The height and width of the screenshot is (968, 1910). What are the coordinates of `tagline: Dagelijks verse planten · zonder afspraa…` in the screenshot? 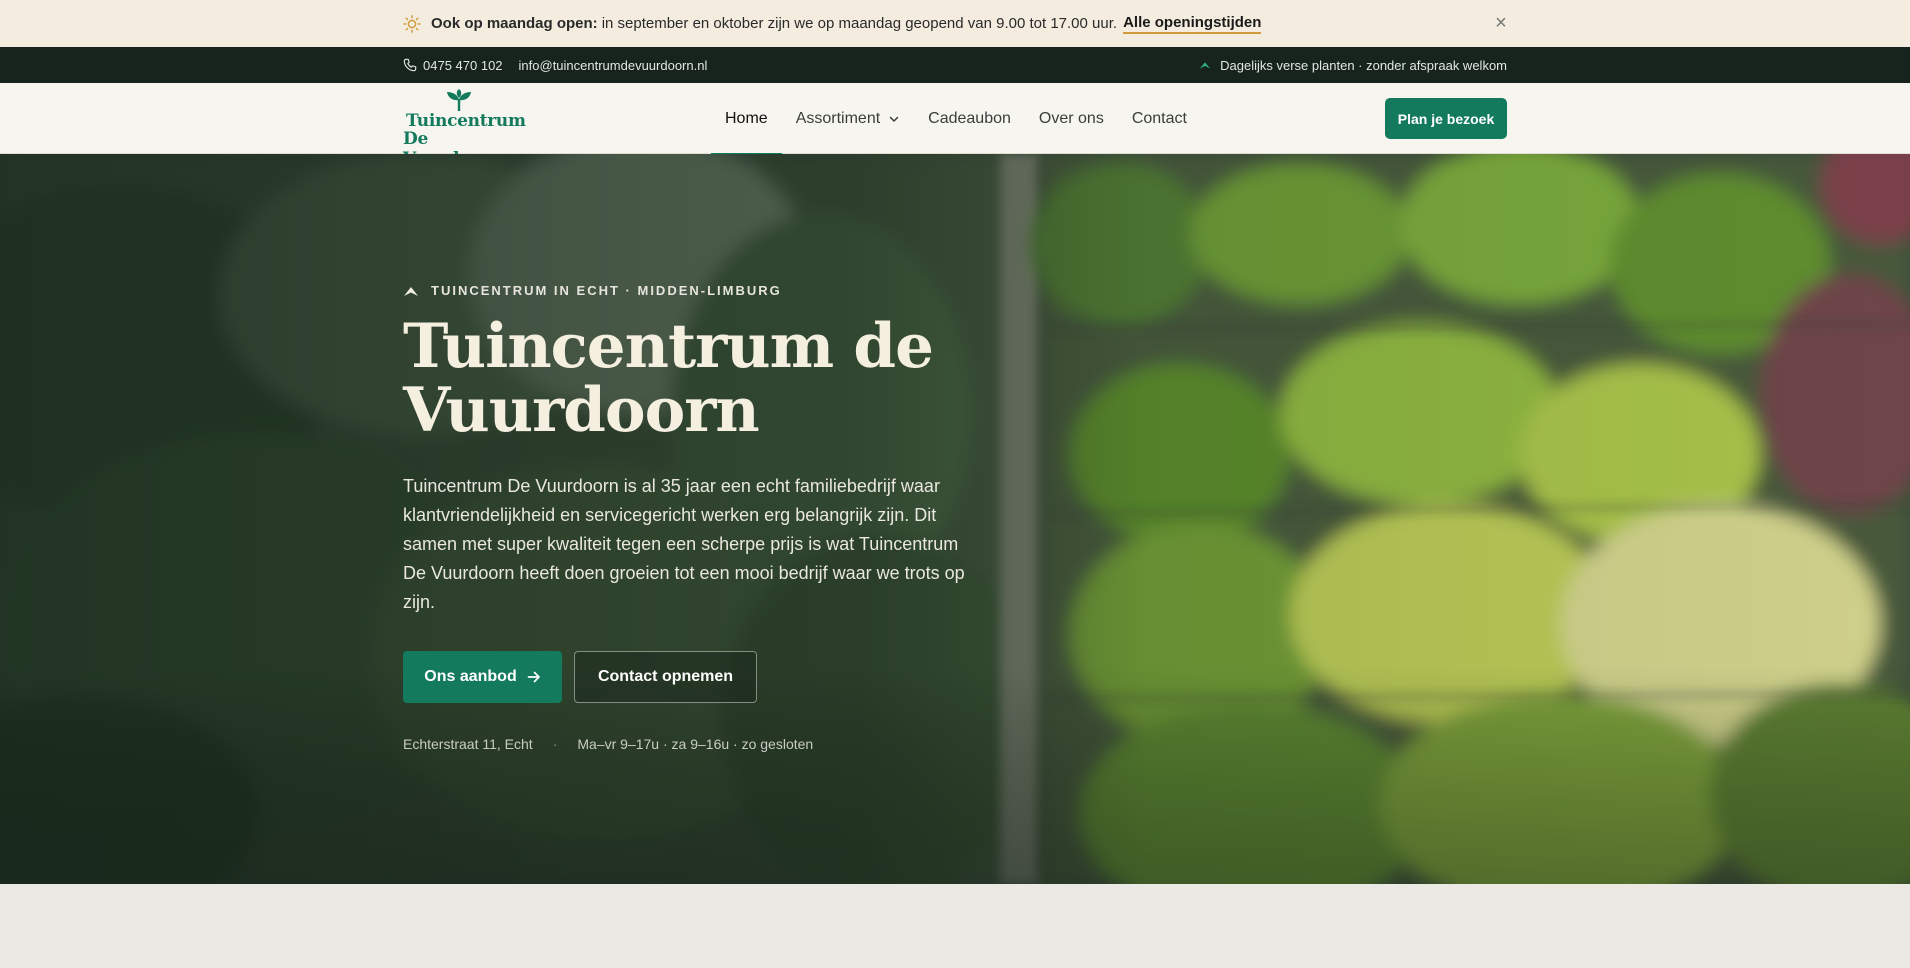 It's located at (1363, 65).